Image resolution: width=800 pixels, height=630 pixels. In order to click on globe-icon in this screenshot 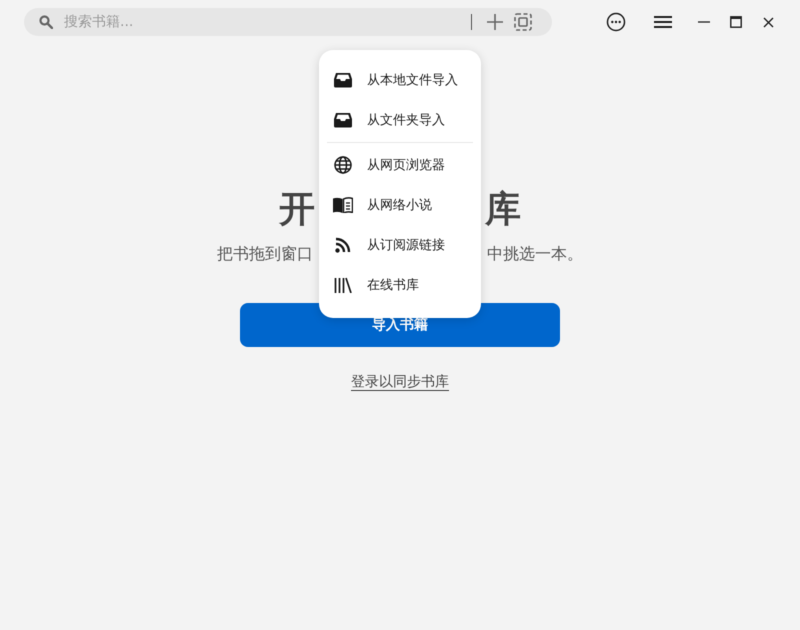, I will do `click(343, 165)`.